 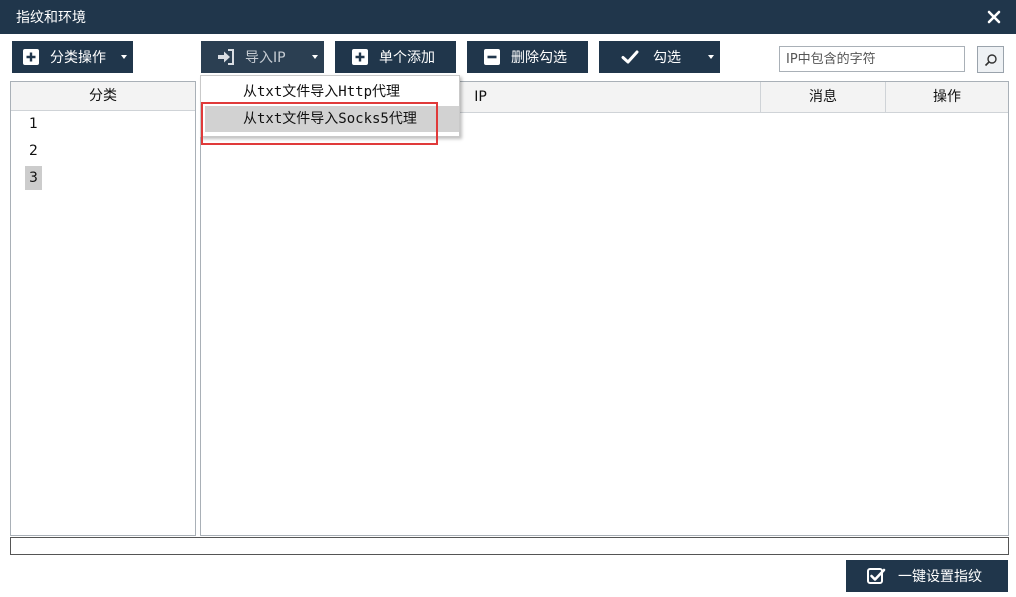 I want to click on minus-square-icon, so click(x=492, y=57).